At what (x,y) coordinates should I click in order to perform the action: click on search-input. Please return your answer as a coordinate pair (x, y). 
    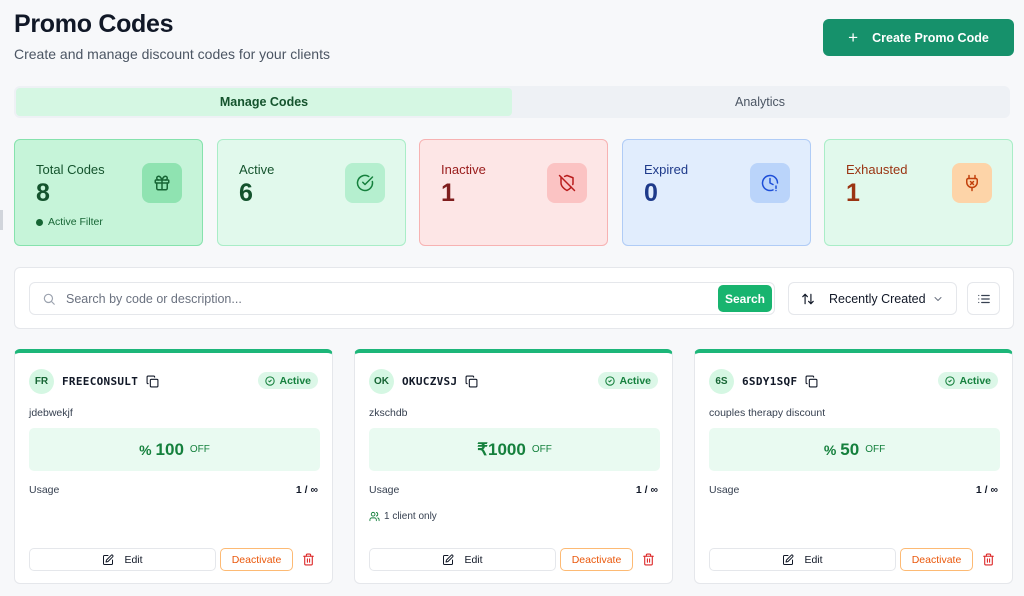
    Looking at the image, I should click on (420, 298).